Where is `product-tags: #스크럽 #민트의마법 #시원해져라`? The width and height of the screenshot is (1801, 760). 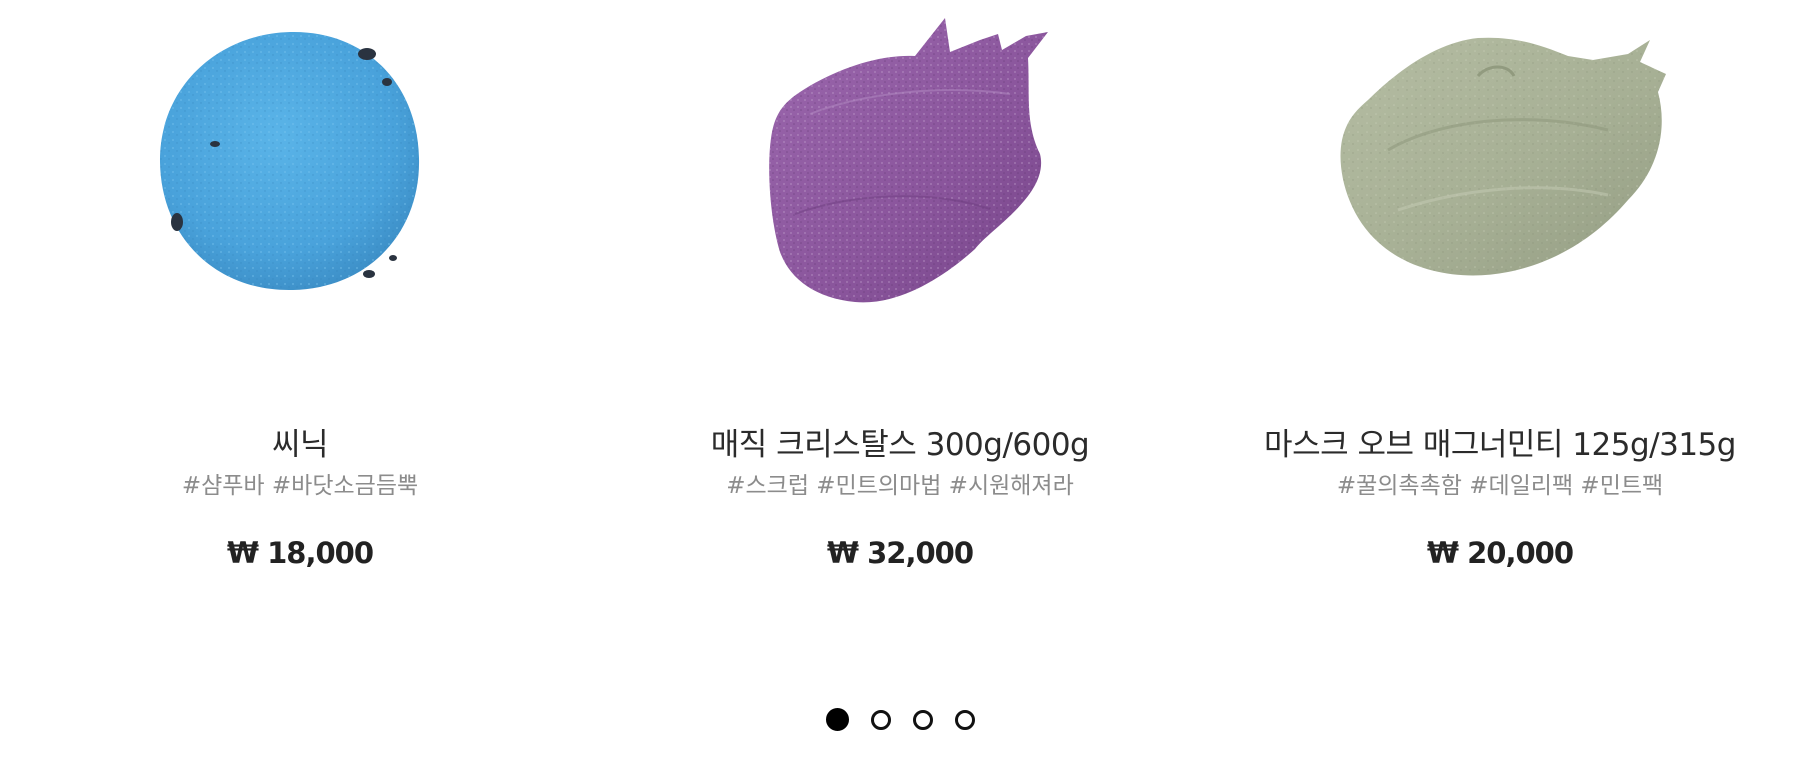 product-tags: #스크럽 #민트의마법 #시원해져라 is located at coordinates (900, 486).